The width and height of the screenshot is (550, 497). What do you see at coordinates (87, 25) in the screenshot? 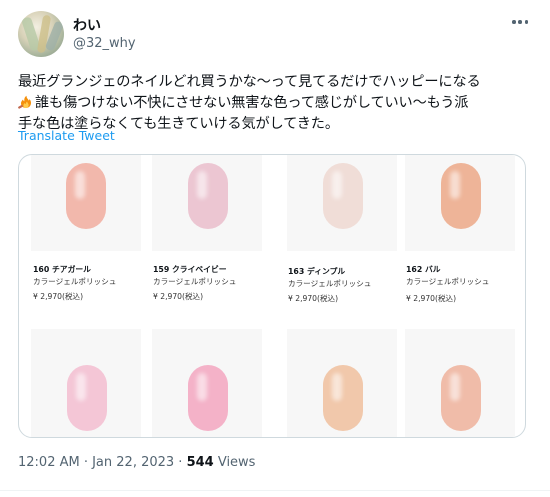
I see `author-name: わい` at bounding box center [87, 25].